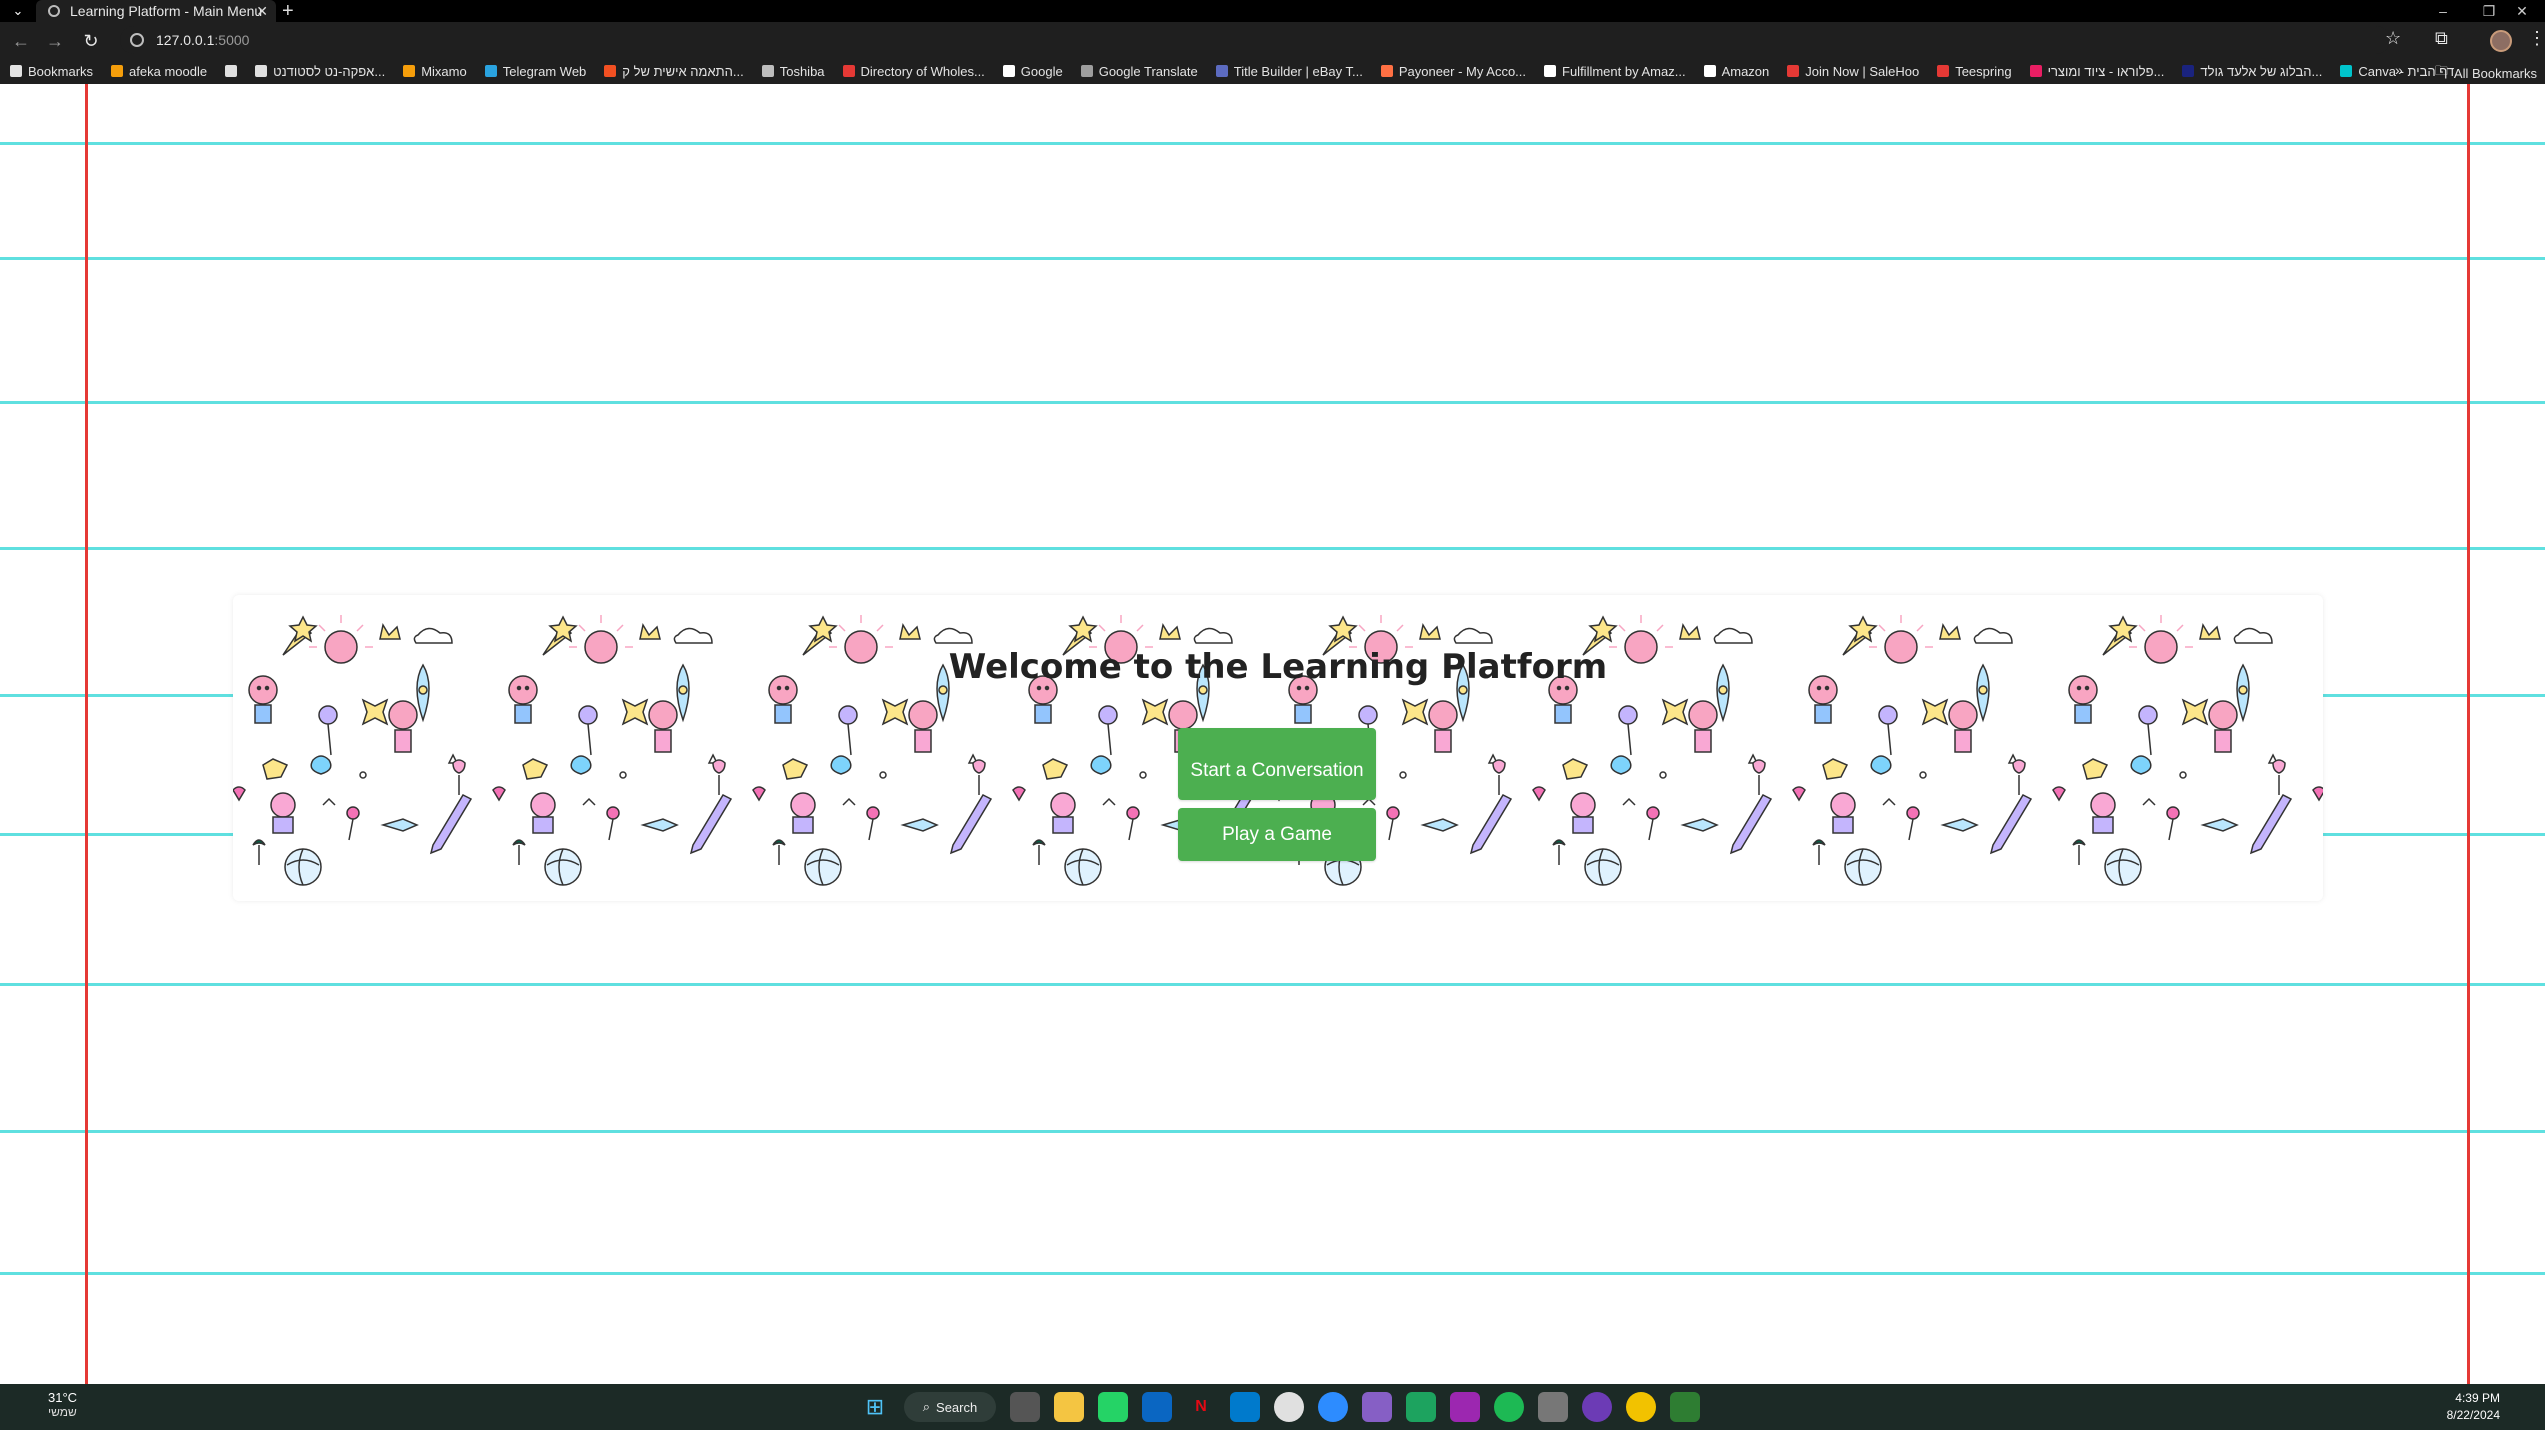 The image size is (2545, 1430). Describe the element at coordinates (2460, 1407) in the screenshot. I see `system-clock: 4:39 PM 8/22/2024` at that location.